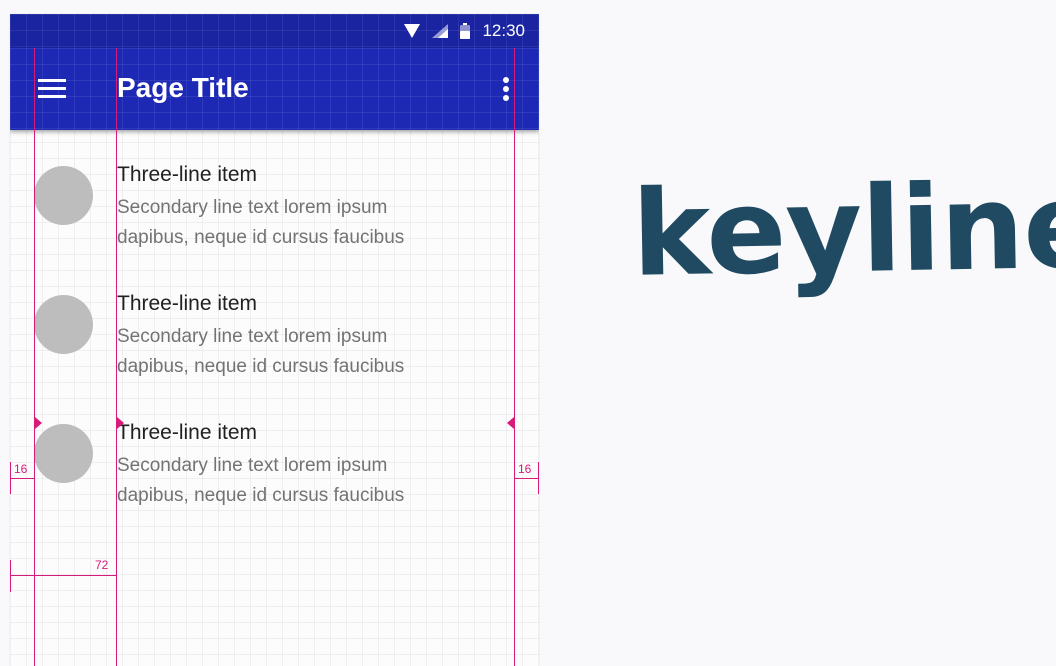 The image size is (1056, 666). Describe the element at coordinates (116, 357) in the screenshot. I see `keyline-content` at that location.